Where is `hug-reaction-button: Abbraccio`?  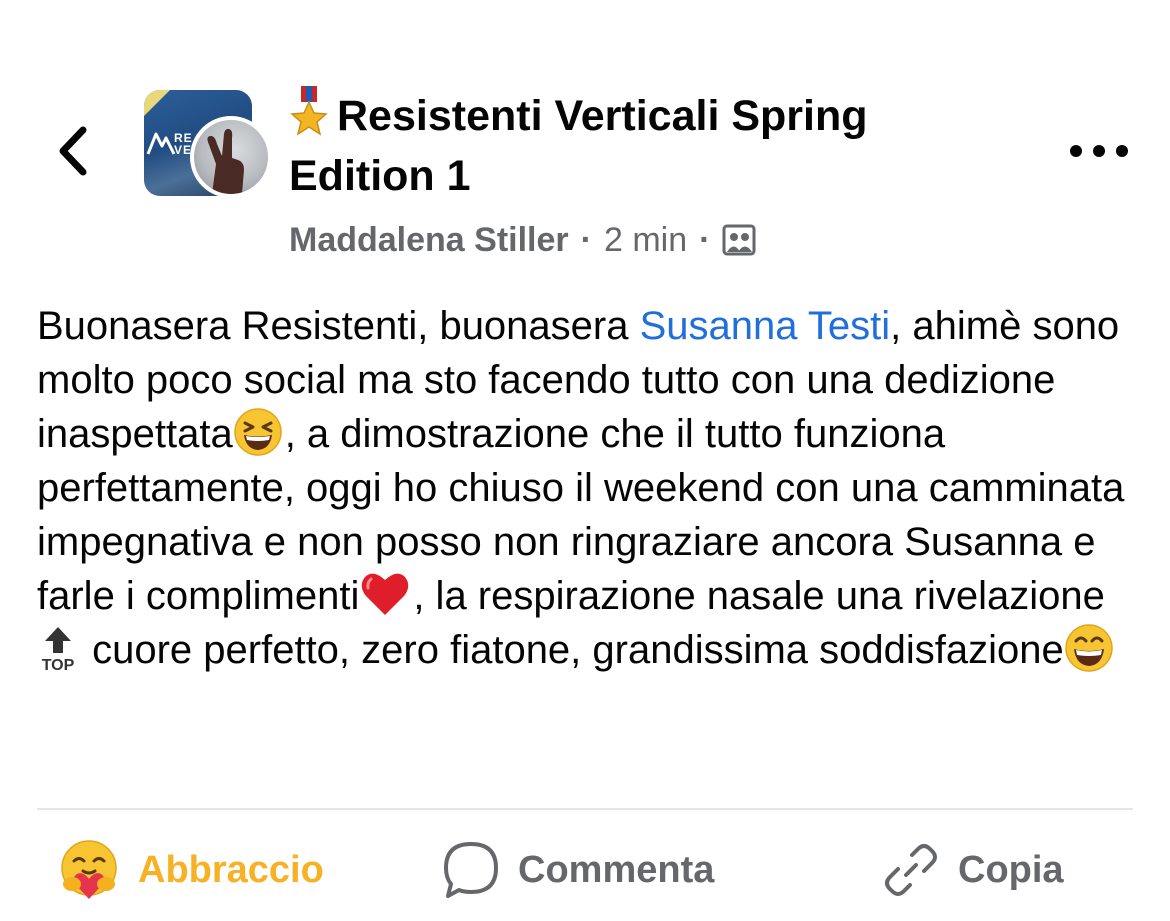
hug-reaction-button: Abbraccio is located at coordinates (191, 870).